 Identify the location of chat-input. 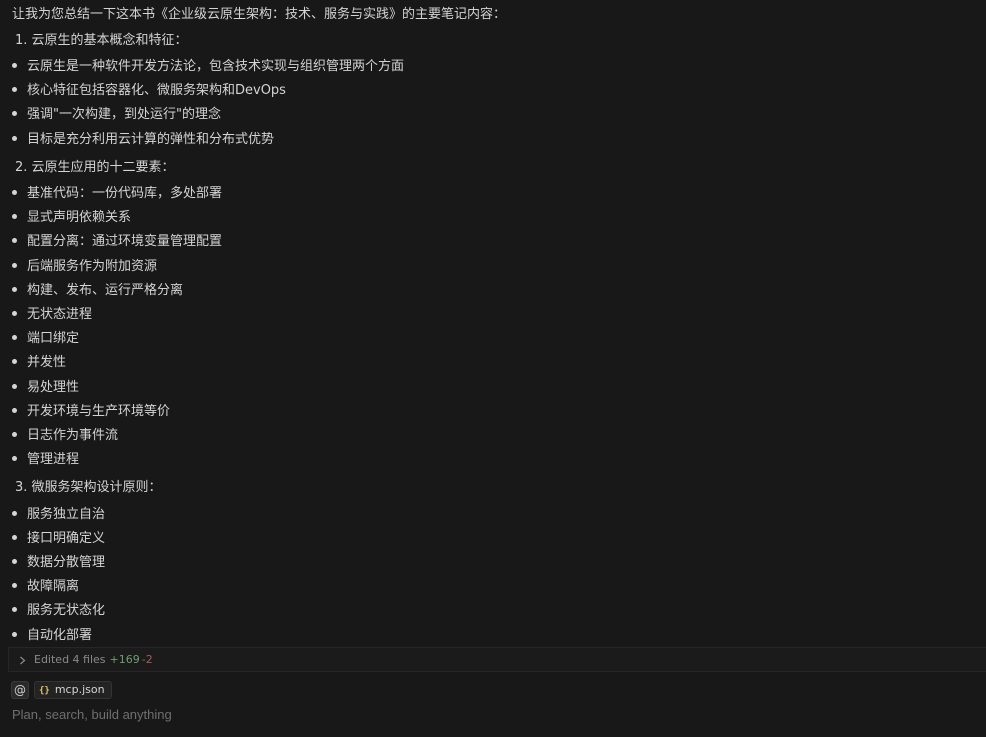
(492, 715).